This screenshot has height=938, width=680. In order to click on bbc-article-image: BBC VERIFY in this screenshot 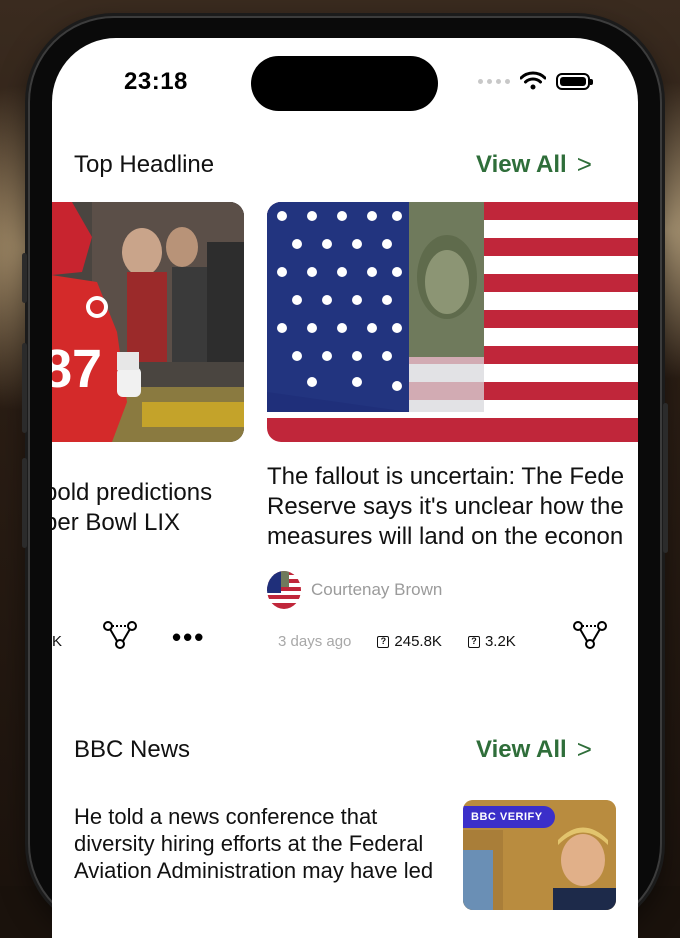, I will do `click(539, 855)`.